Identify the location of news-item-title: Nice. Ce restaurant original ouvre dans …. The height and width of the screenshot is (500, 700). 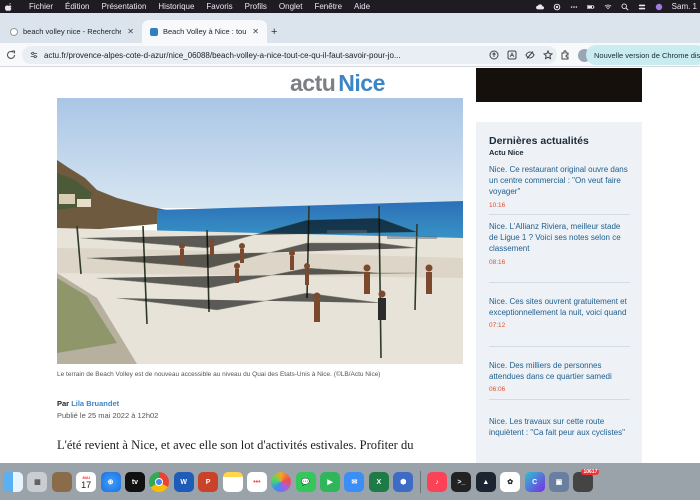
(559, 181).